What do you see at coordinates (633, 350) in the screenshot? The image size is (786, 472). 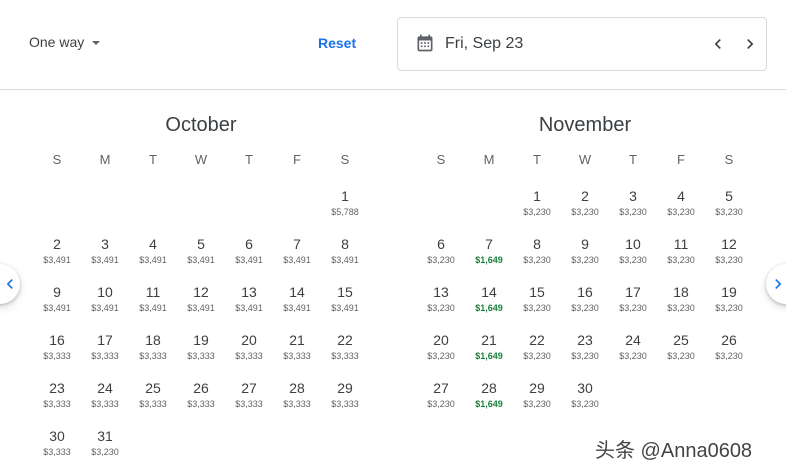 I see `day-cell: 24 $3,230` at bounding box center [633, 350].